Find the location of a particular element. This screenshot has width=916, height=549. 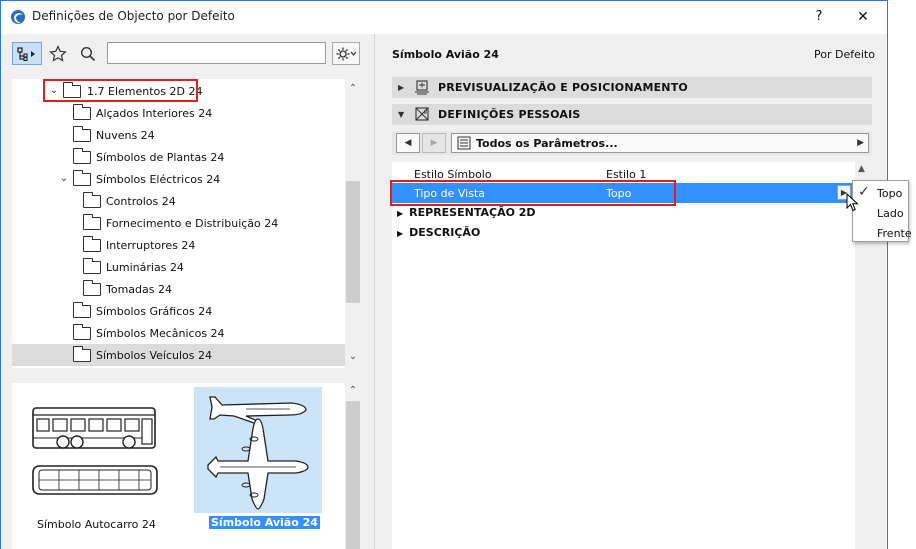

tree-item-electricos: ⌄ Símbolos Eléctricos 24 is located at coordinates (178, 179).